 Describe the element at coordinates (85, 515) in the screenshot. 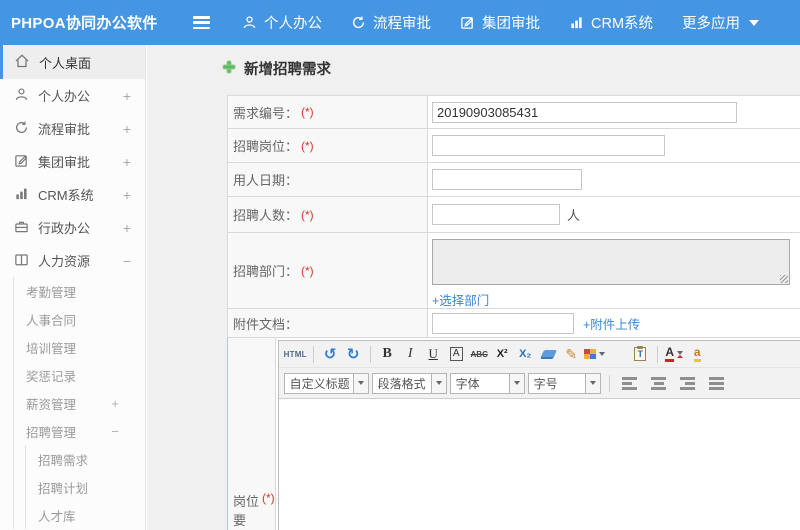

I see `sidebar-item-talent-pool: 人才库` at that location.